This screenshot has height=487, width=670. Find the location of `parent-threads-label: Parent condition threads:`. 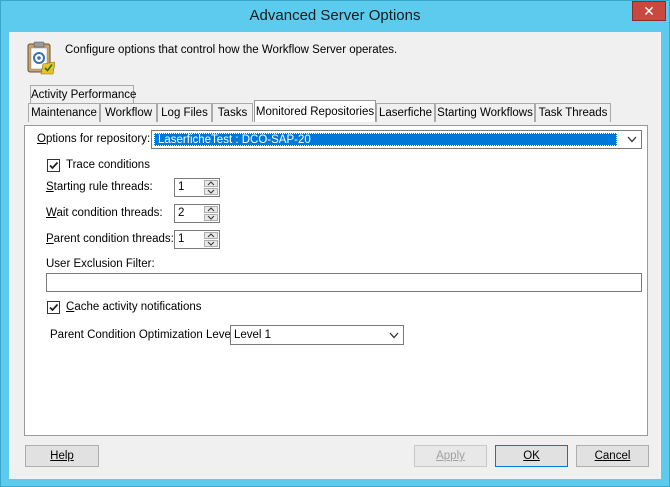

parent-threads-label: Parent condition threads: is located at coordinates (110, 239).